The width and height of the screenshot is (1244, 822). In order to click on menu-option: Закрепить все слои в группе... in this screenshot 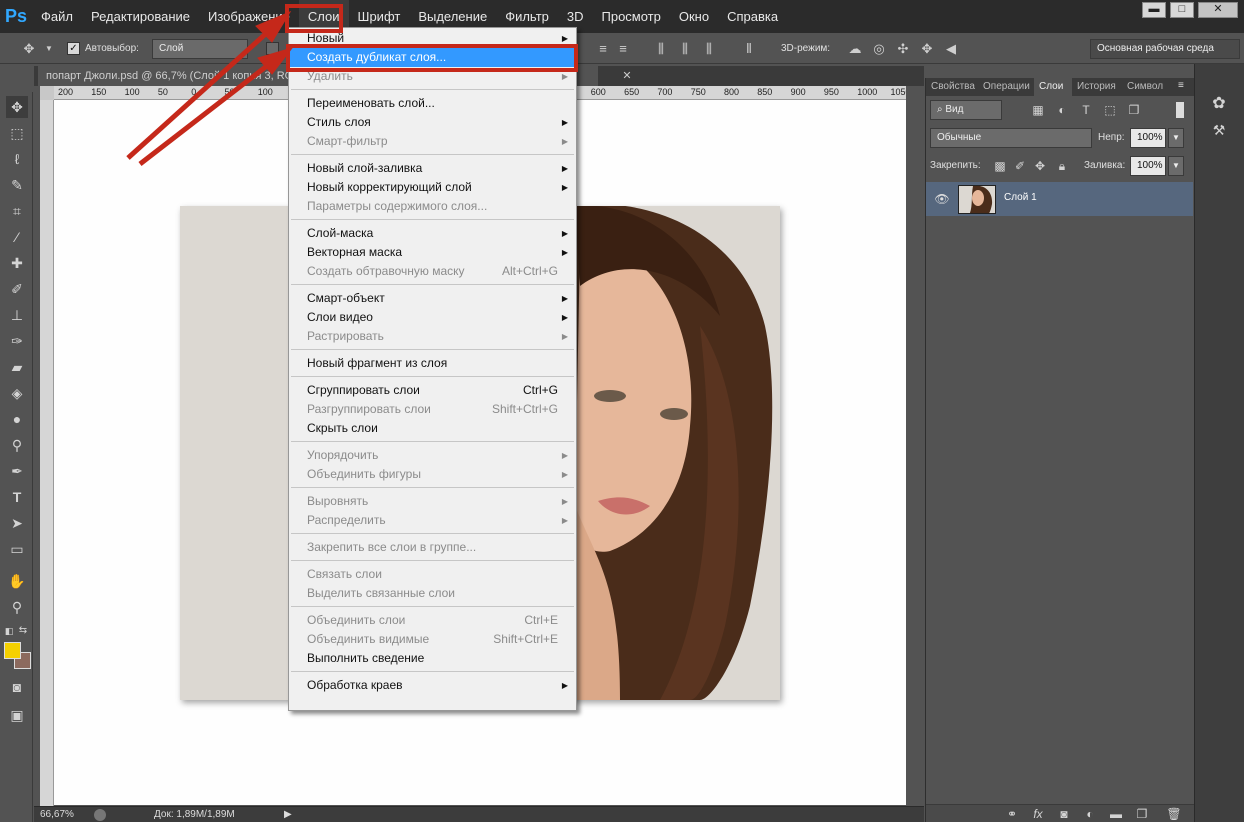, I will do `click(432, 547)`.